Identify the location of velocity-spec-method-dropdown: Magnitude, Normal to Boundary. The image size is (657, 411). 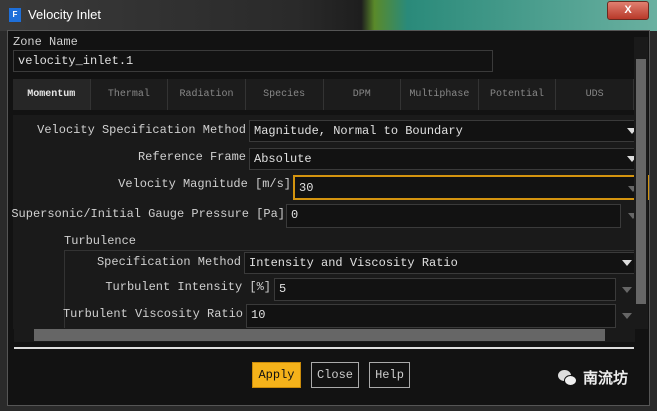
(445, 131).